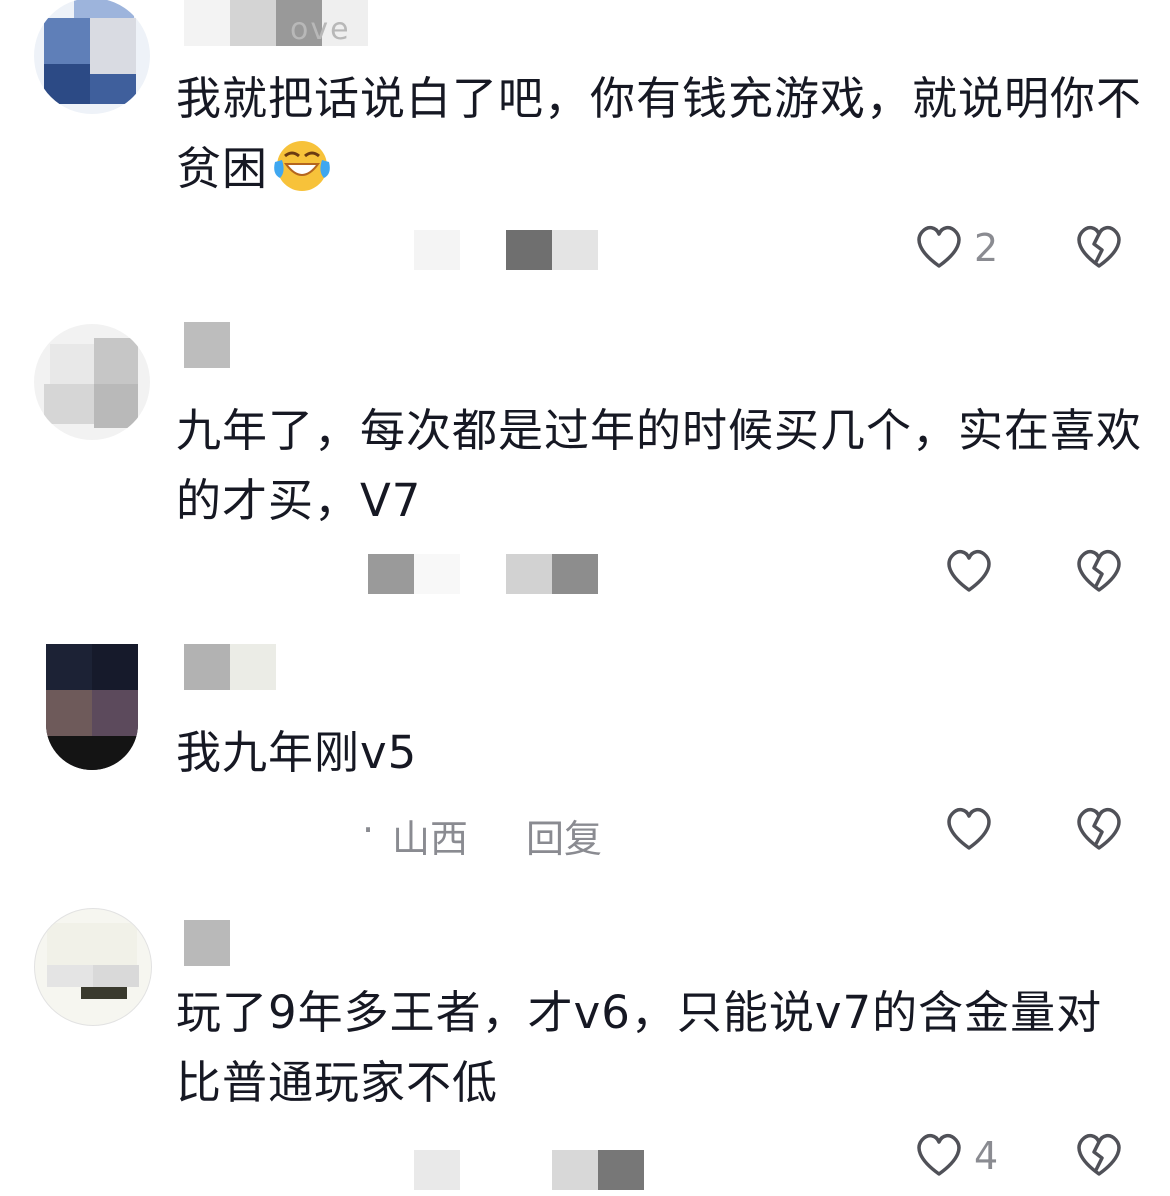 The image size is (1170, 1196). I want to click on username-fragment: ove, so click(320, 29).